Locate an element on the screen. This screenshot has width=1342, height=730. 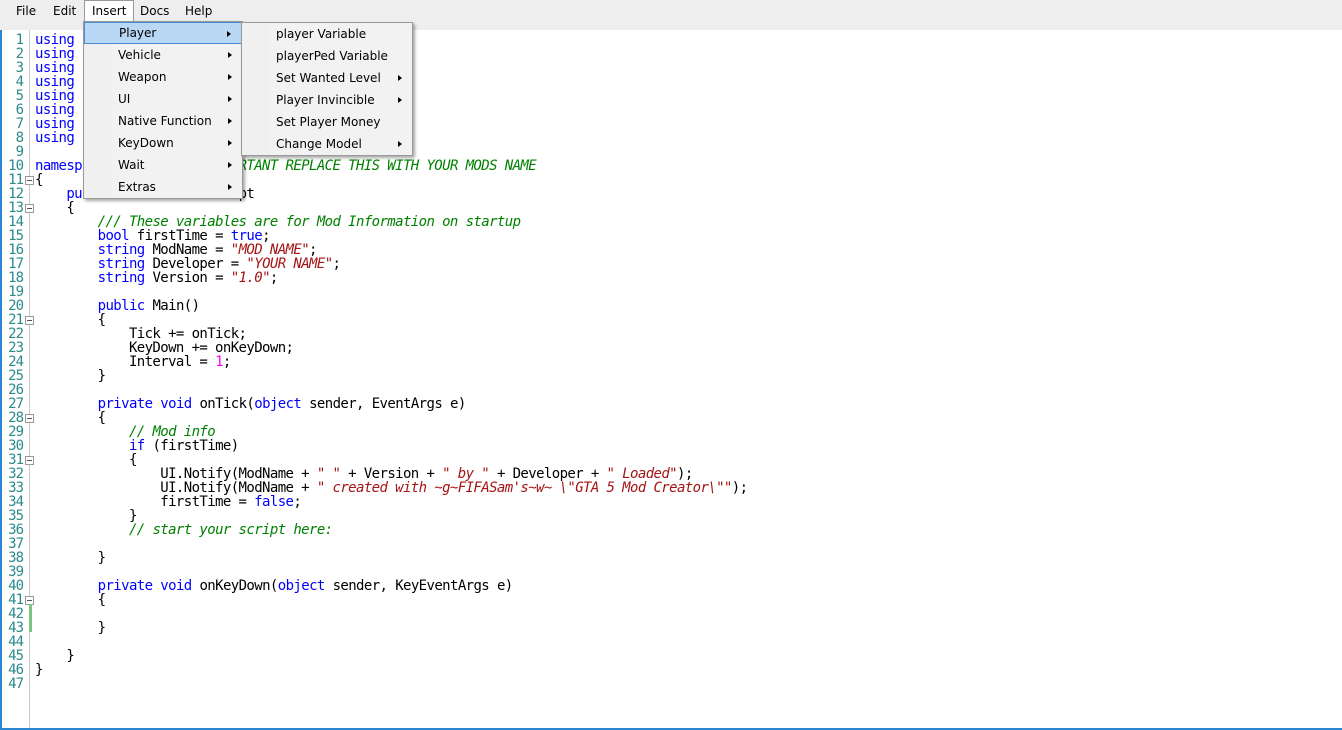
menu-item-vehicle: Vehicle is located at coordinates (163, 55).